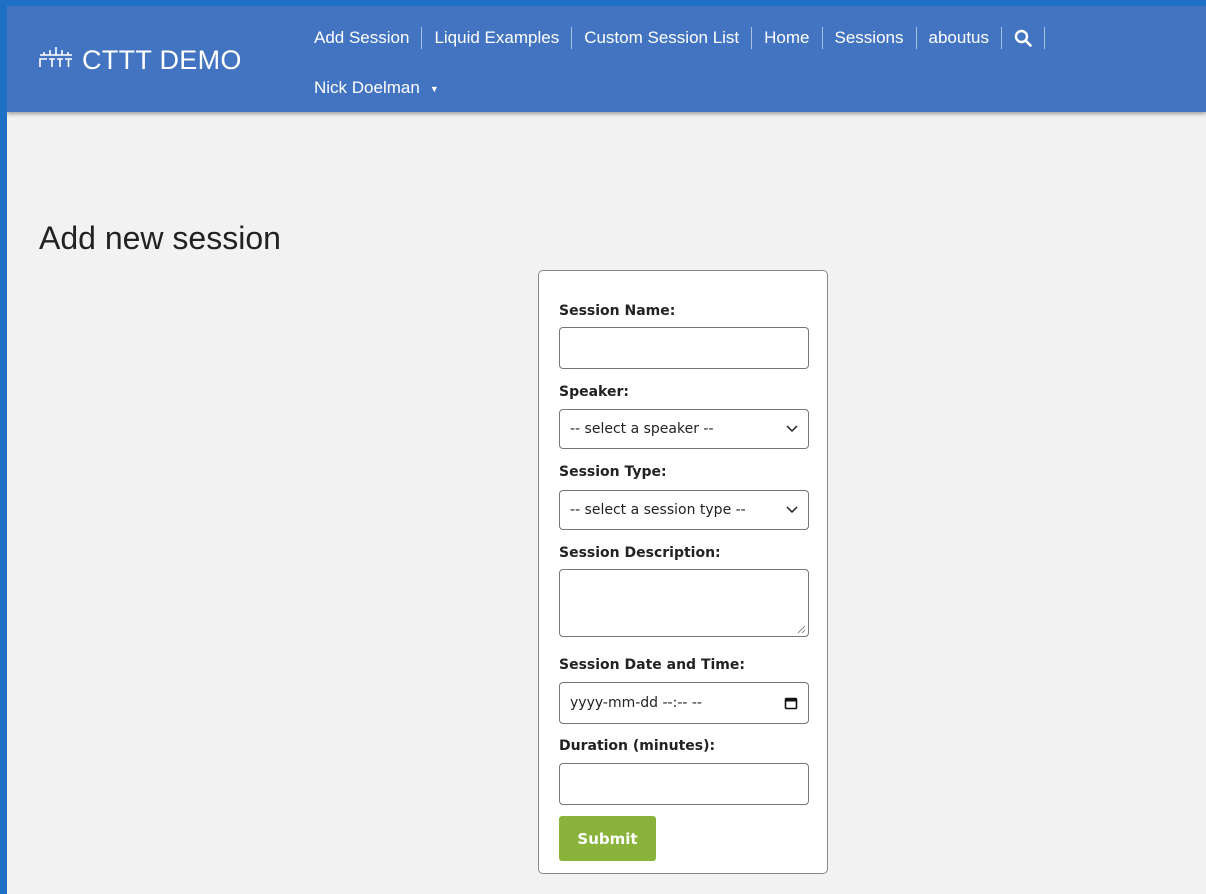  Describe the element at coordinates (786, 38) in the screenshot. I see `nav-link-home: Home` at that location.